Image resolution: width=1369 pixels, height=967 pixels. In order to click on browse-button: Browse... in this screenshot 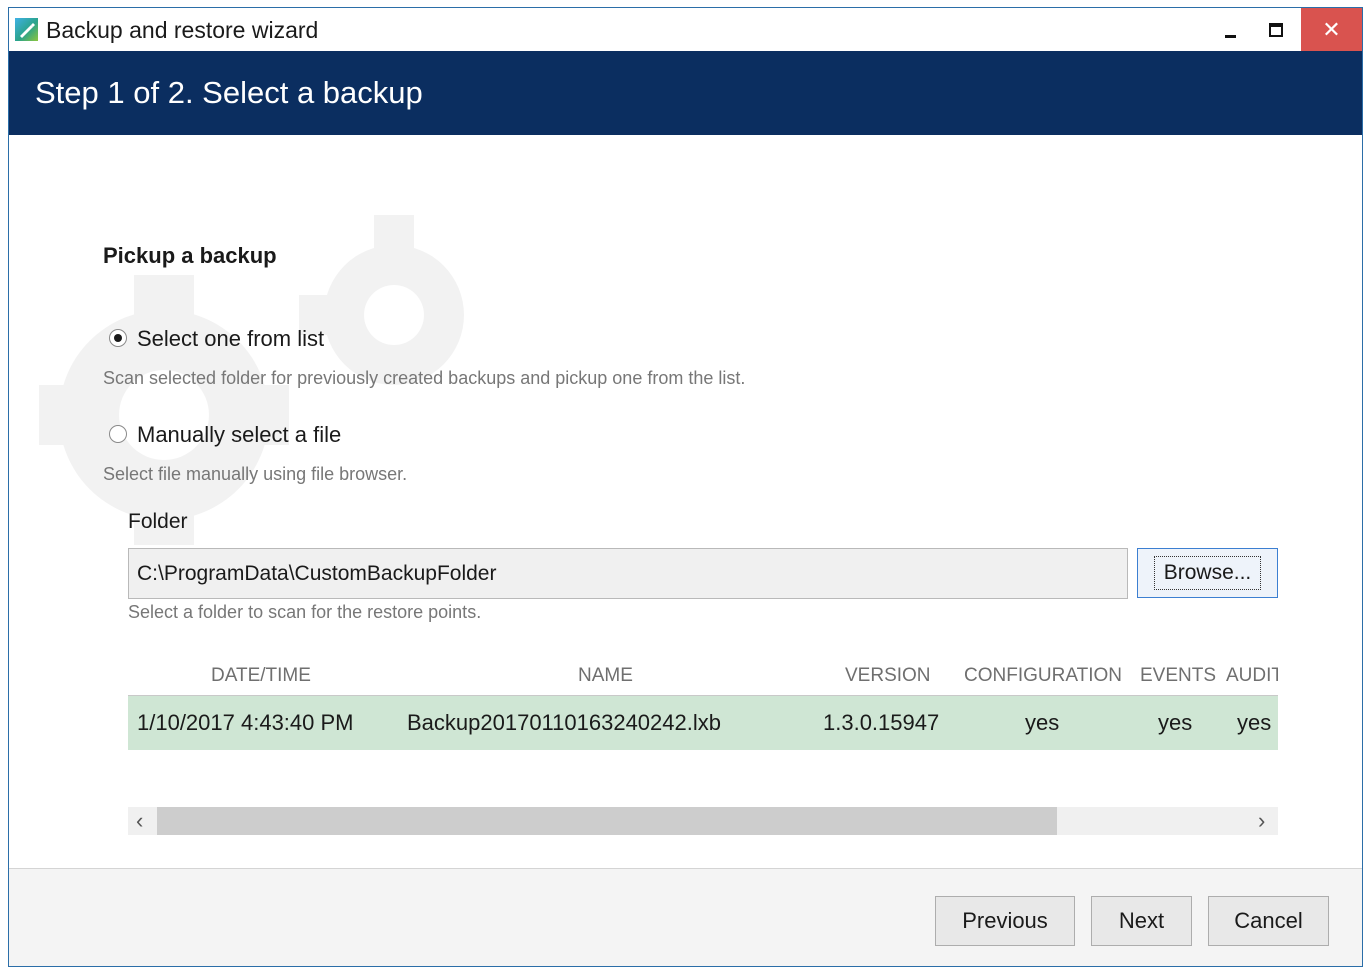, I will do `click(1207, 573)`.